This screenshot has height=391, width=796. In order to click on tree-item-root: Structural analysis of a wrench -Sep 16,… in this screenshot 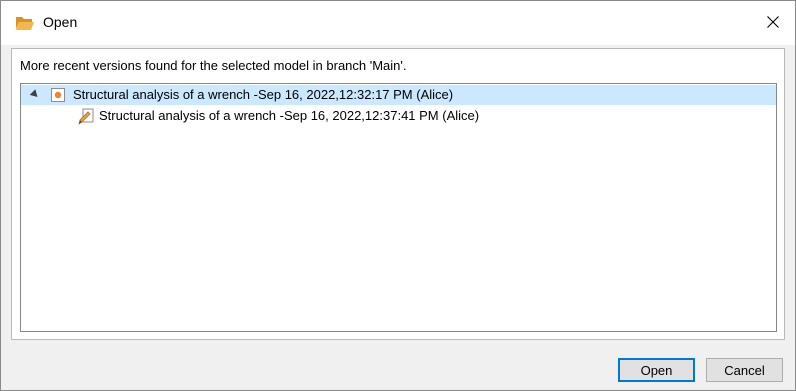, I will do `click(398, 95)`.